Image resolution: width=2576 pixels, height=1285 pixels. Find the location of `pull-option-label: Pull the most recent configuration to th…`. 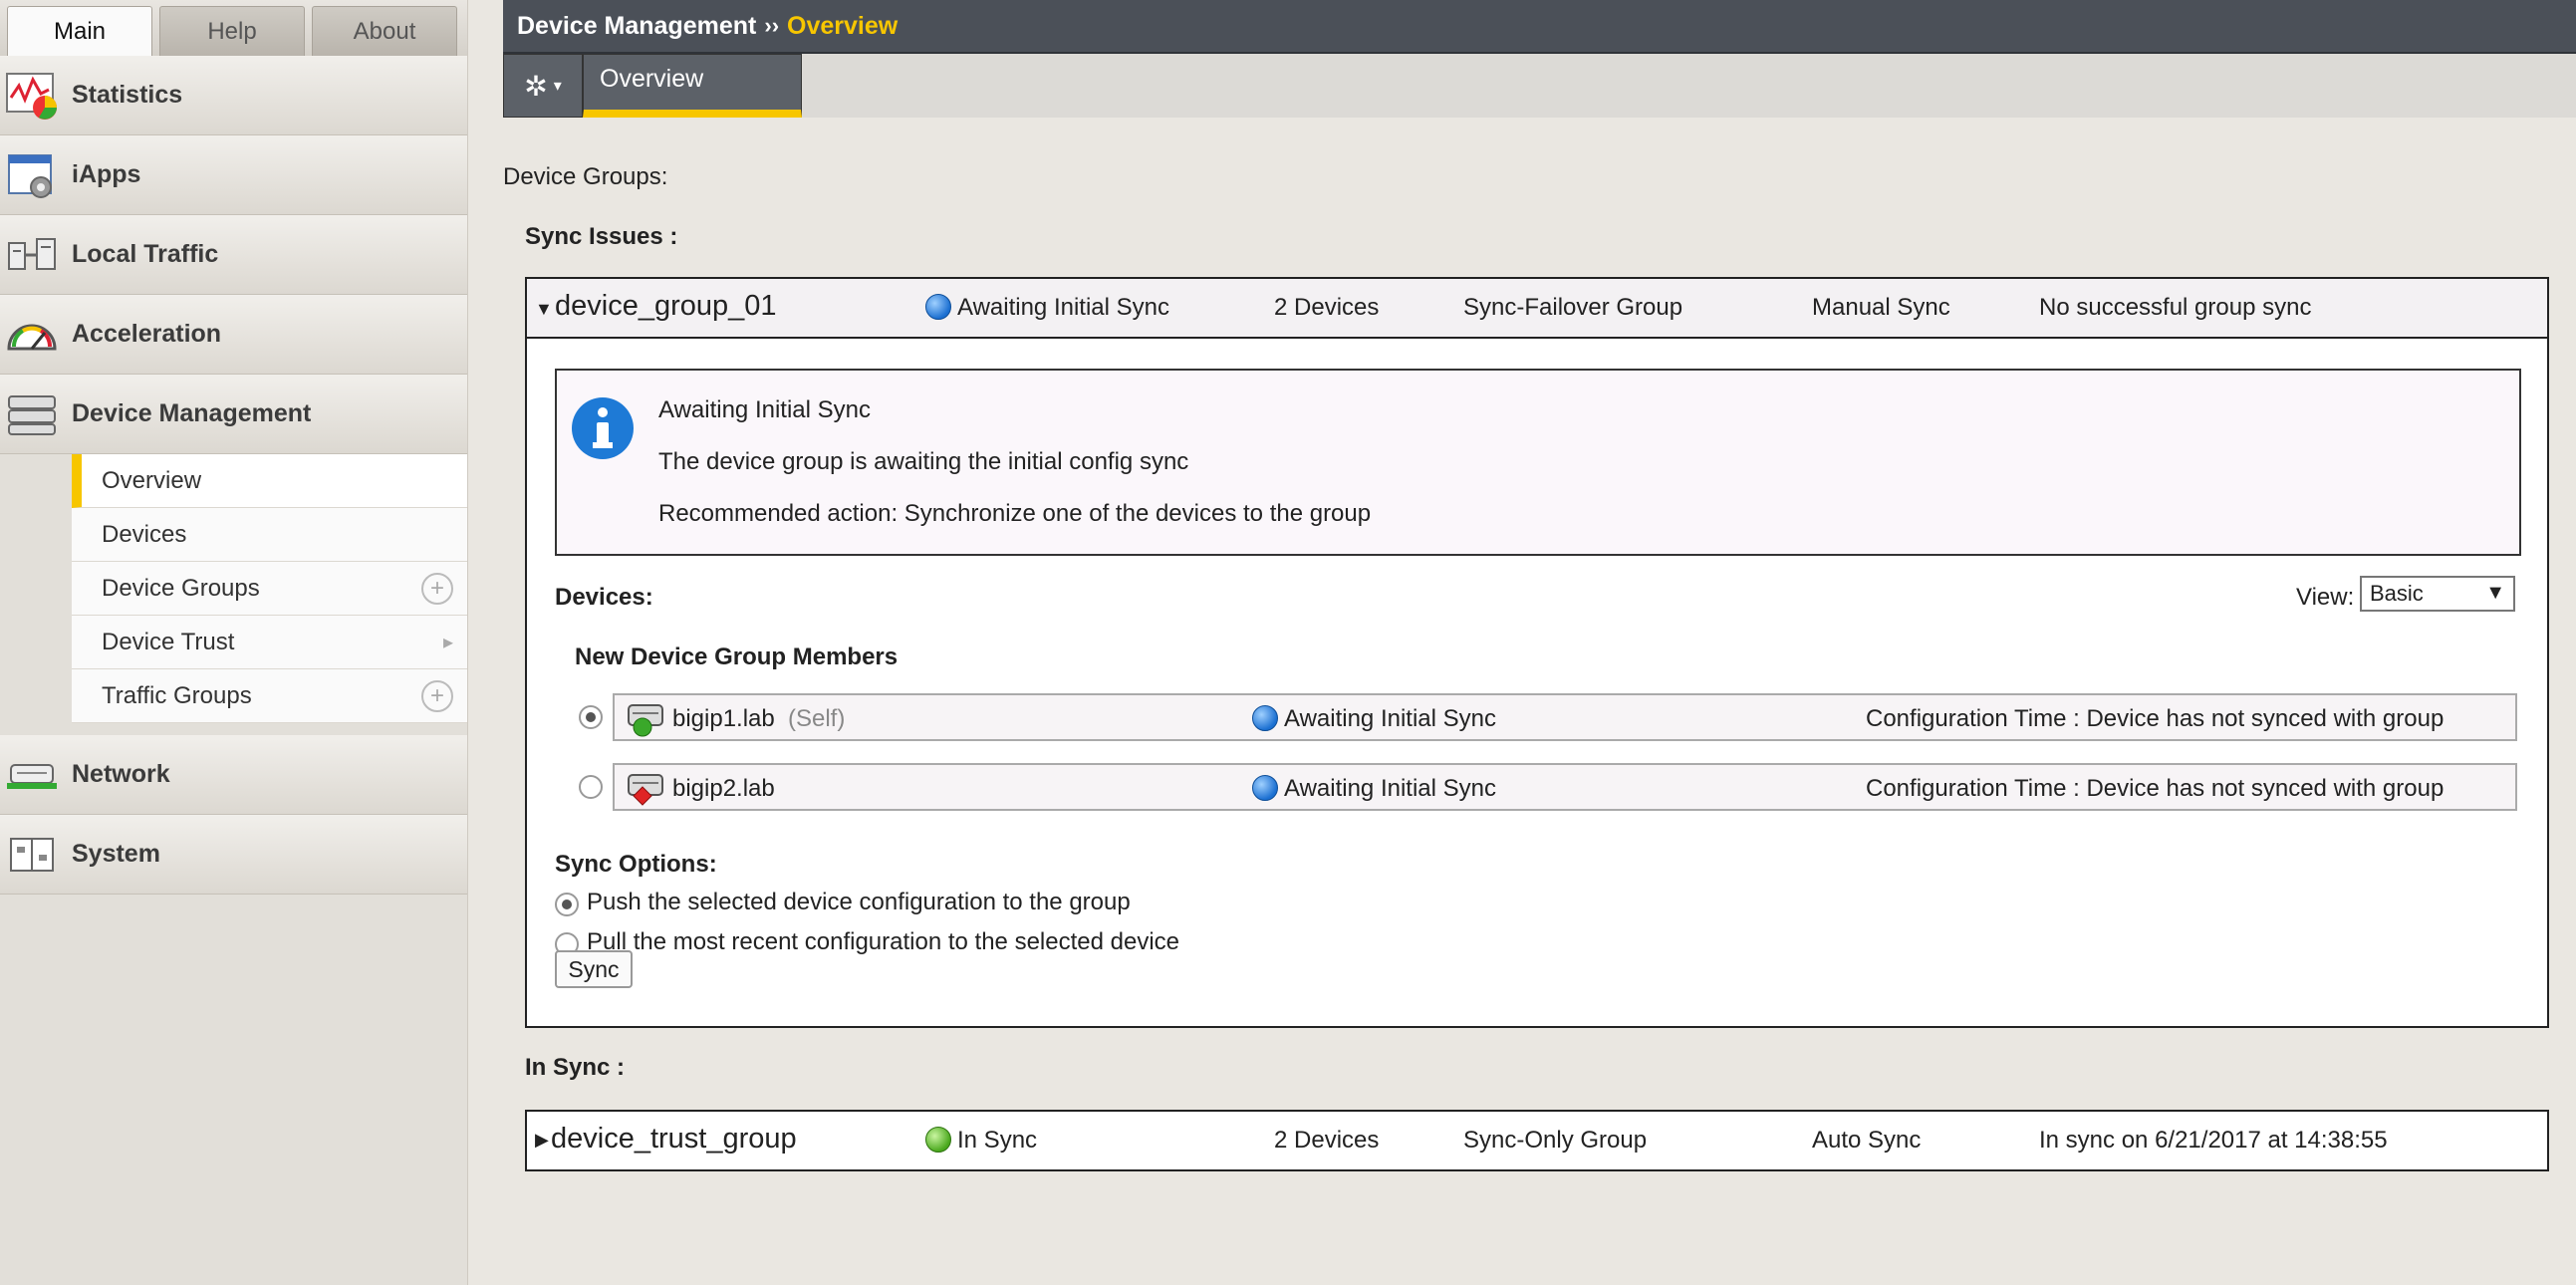

pull-option-label: Pull the most recent configuration to th… is located at coordinates (883, 942).